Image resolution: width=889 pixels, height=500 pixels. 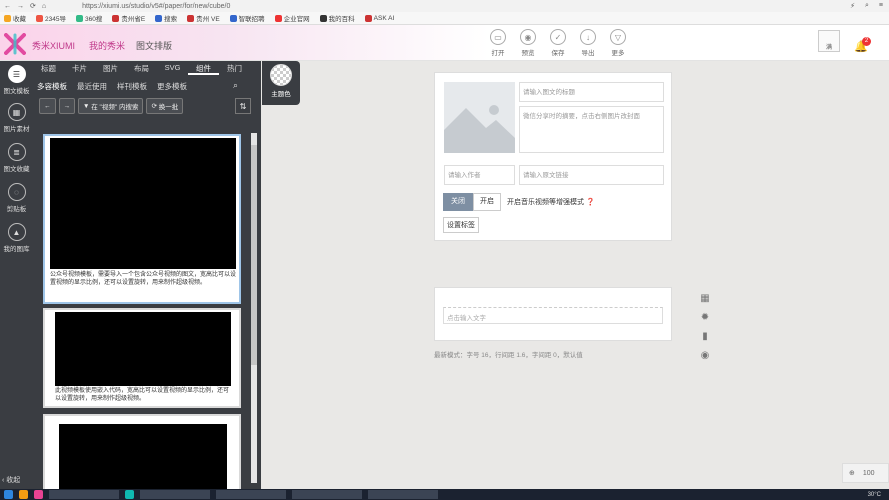 I want to click on zoom-control: ⊕ 100, so click(x=865, y=473).